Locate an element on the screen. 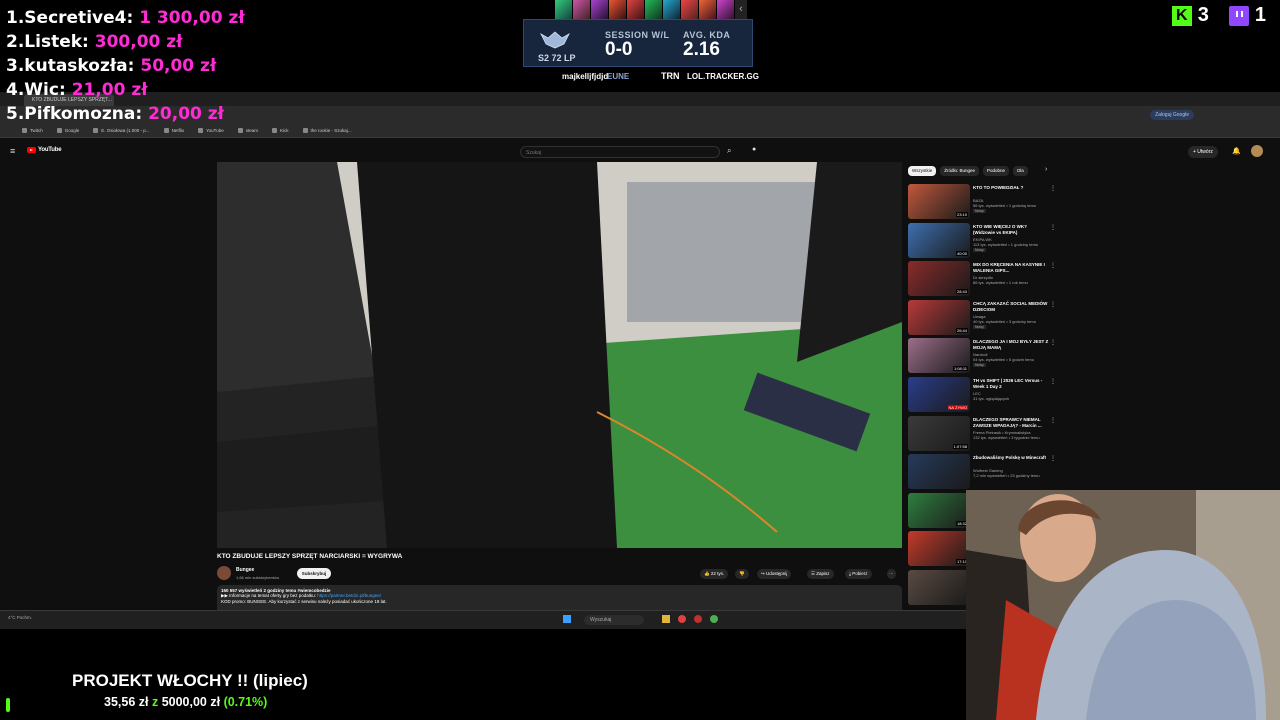 This screenshot has height=720, width=1280. share-label: Udostępnij is located at coordinates (777, 573).